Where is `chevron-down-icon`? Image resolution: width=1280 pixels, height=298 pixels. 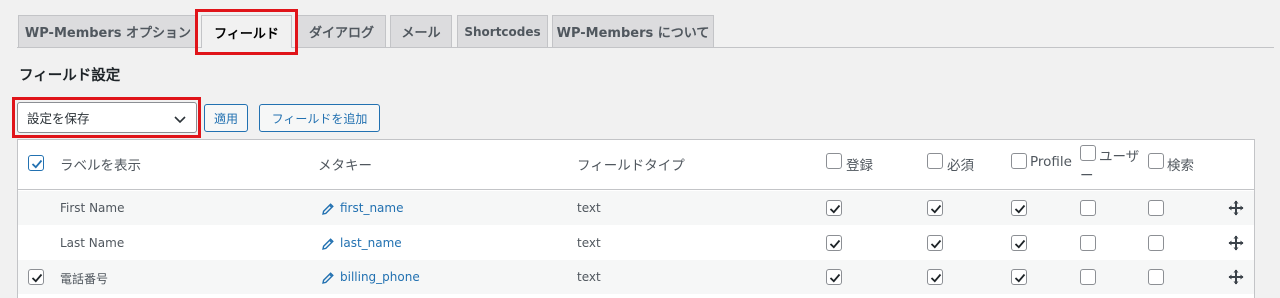 chevron-down-icon is located at coordinates (180, 120).